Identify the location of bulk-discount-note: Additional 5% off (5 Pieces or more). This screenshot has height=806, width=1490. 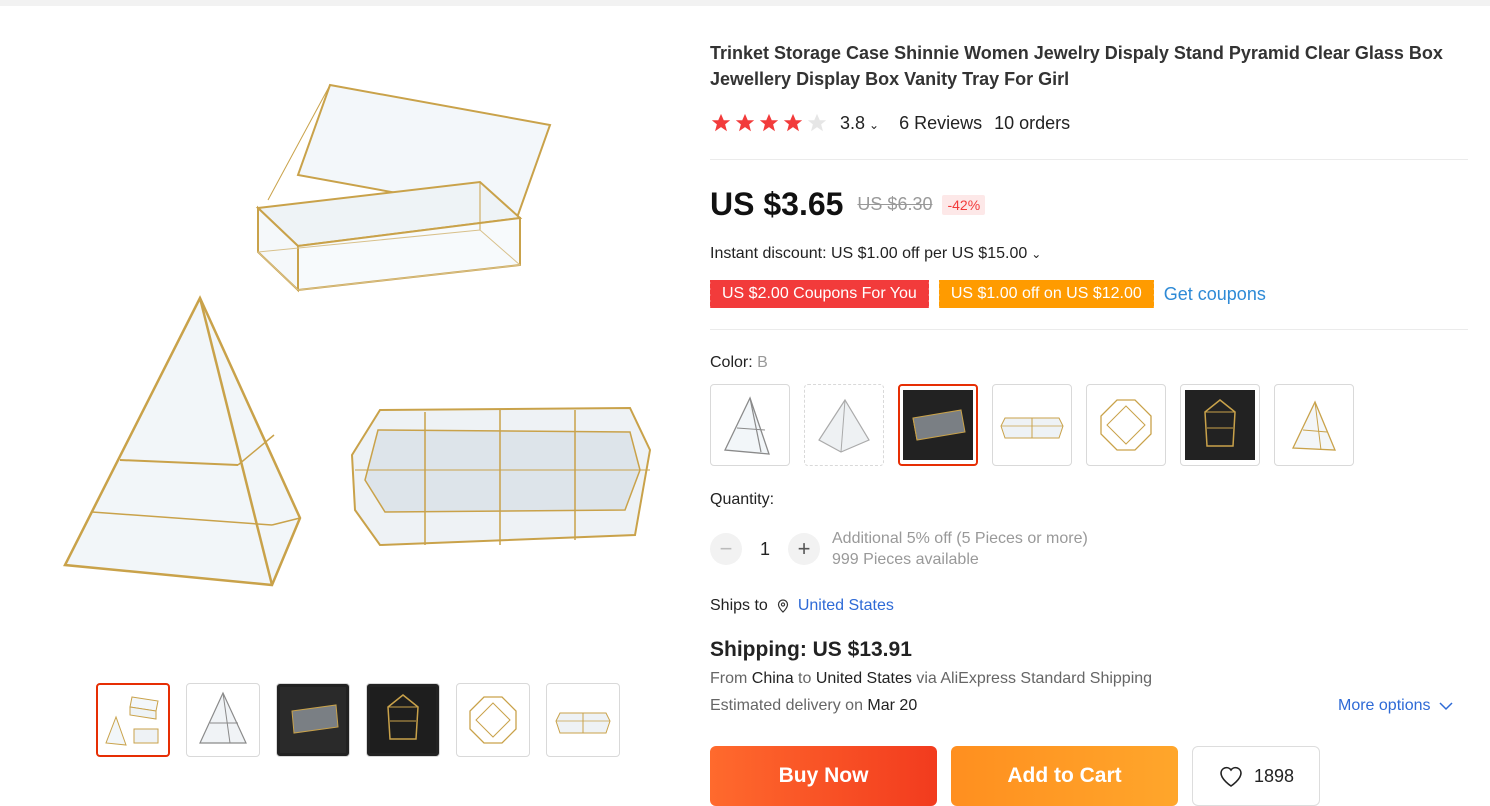
(960, 538).